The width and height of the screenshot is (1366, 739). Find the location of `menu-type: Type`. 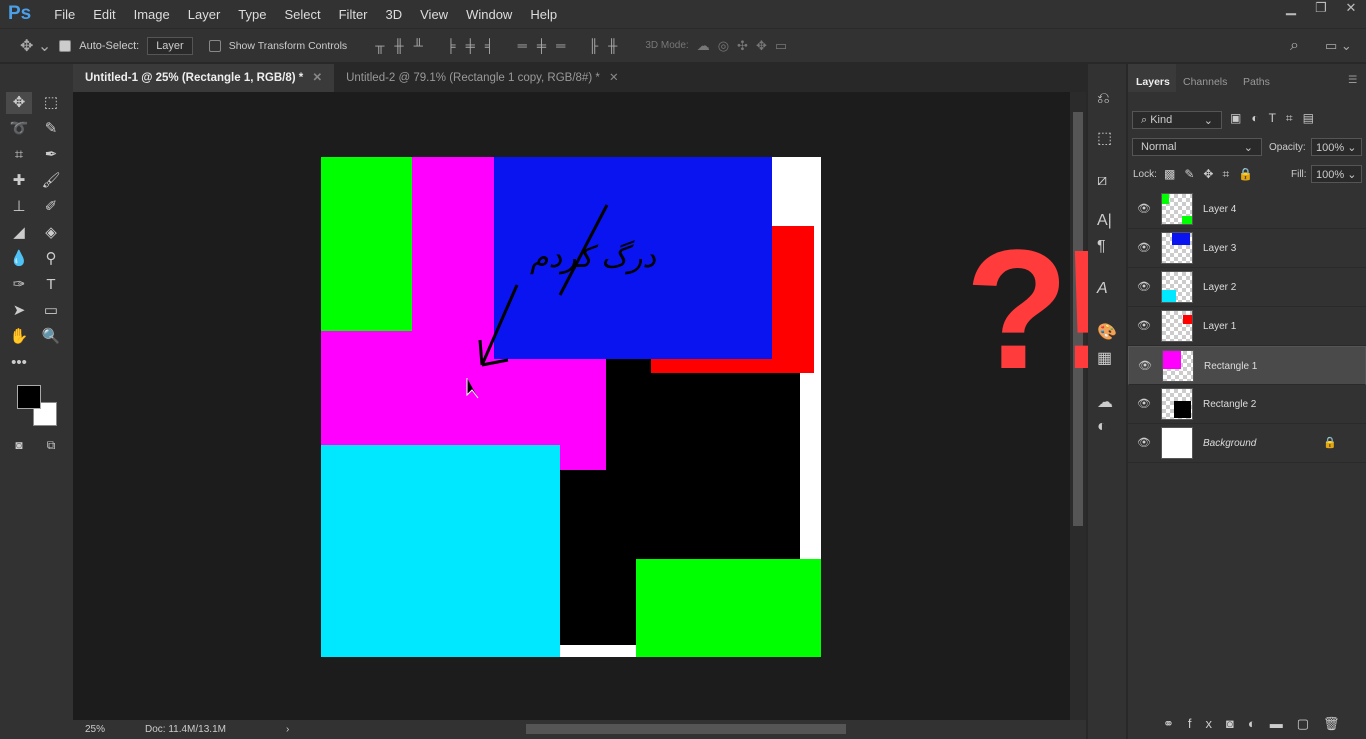

menu-type: Type is located at coordinates (252, 14).